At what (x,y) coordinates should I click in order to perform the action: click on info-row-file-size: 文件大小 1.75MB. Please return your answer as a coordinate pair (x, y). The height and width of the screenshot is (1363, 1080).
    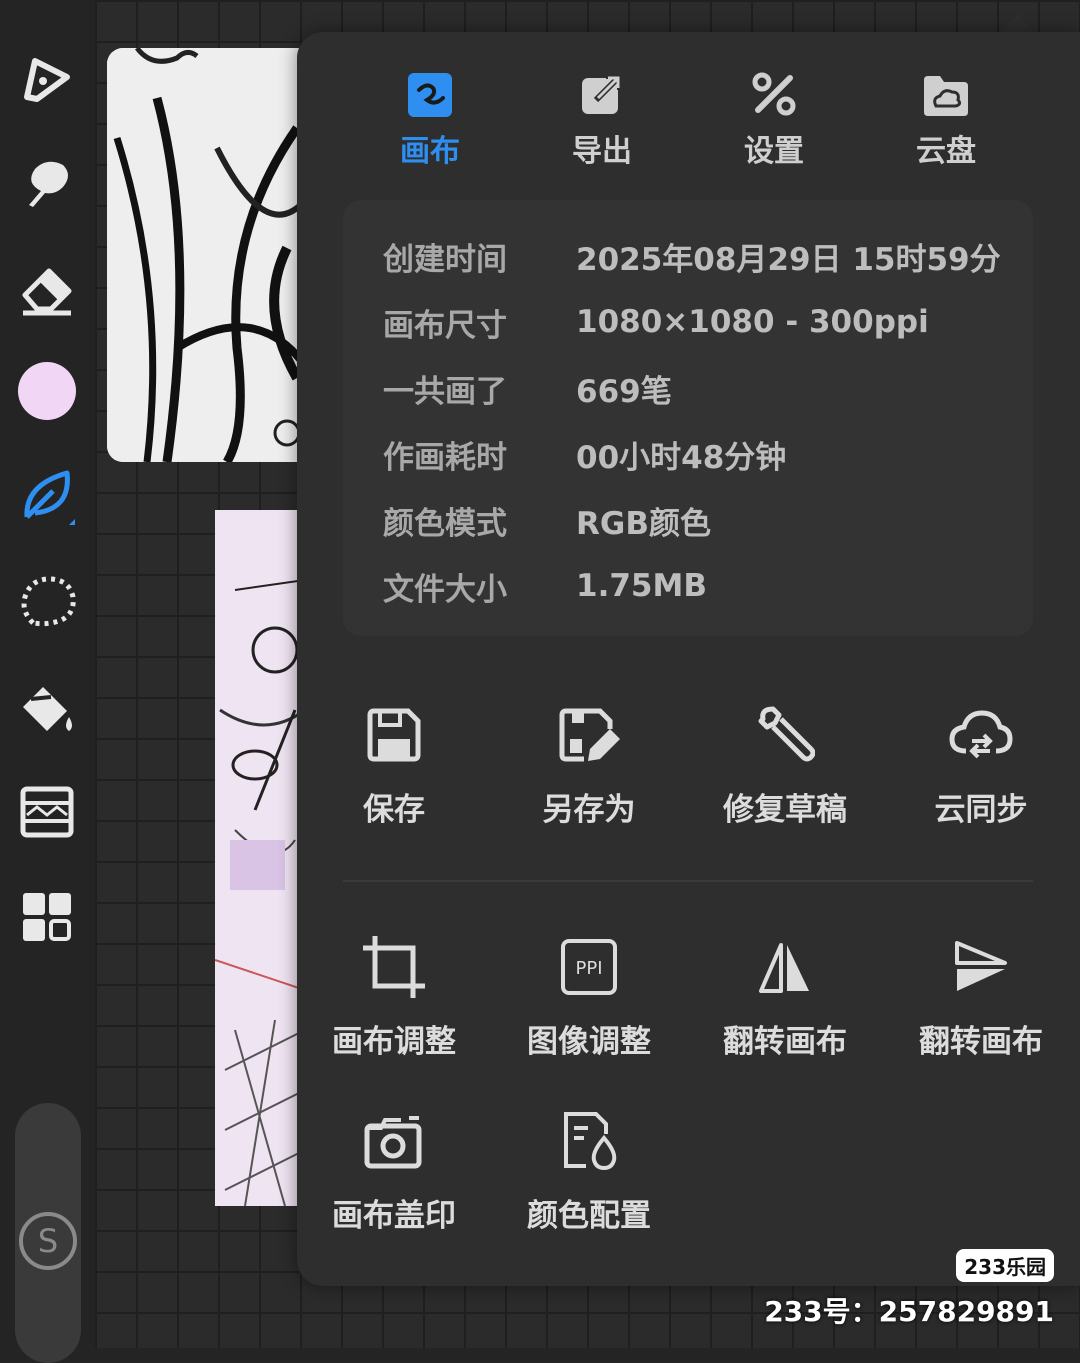
    Looking at the image, I should click on (545, 587).